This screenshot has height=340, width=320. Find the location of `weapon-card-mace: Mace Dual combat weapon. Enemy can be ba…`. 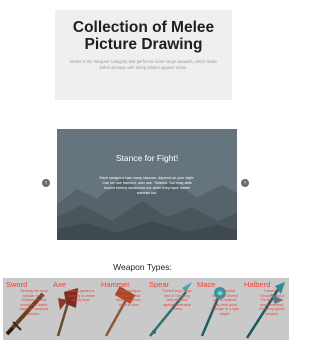

weapon-card-mace: Mace Dual combat weapon. Enemy can be ba… is located at coordinates (218, 309).